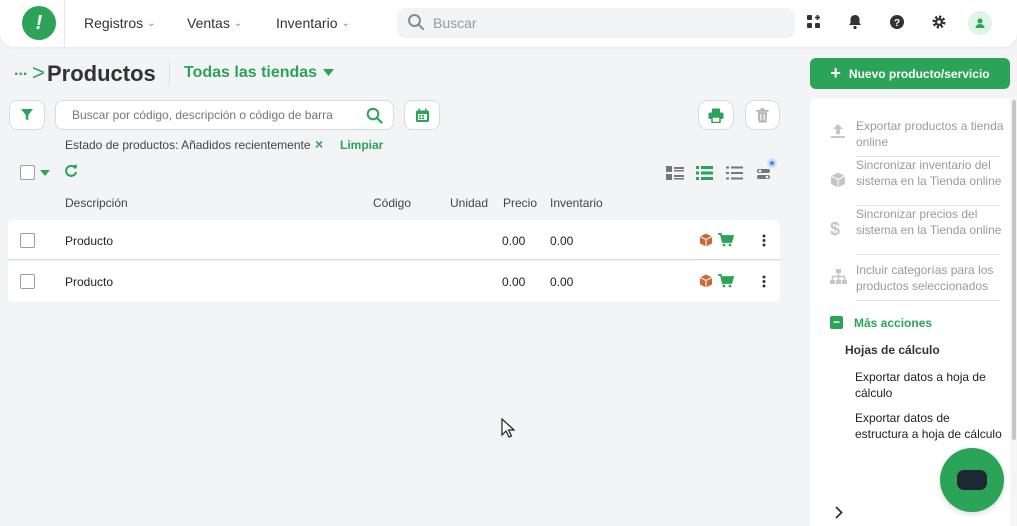  I want to click on remove-filter-icon: ×, so click(319, 144).